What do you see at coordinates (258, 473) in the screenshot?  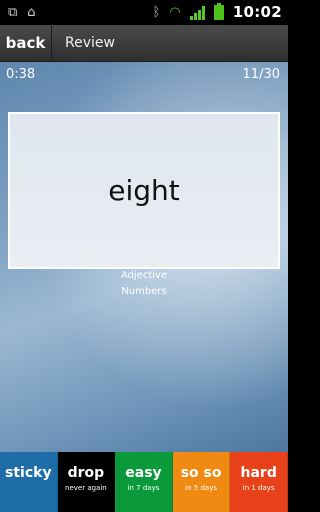 I see `hard-label: hard` at bounding box center [258, 473].